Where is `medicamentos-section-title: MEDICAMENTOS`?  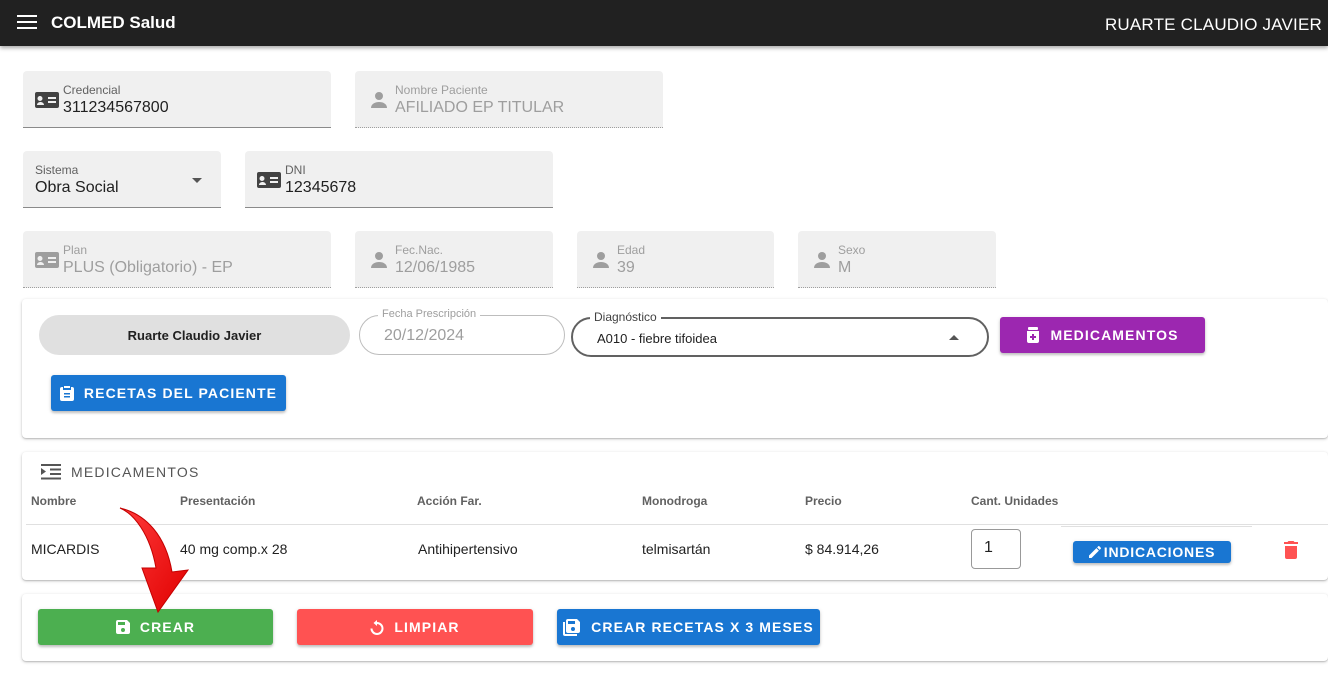
medicamentos-section-title: MEDICAMENTOS is located at coordinates (135, 472).